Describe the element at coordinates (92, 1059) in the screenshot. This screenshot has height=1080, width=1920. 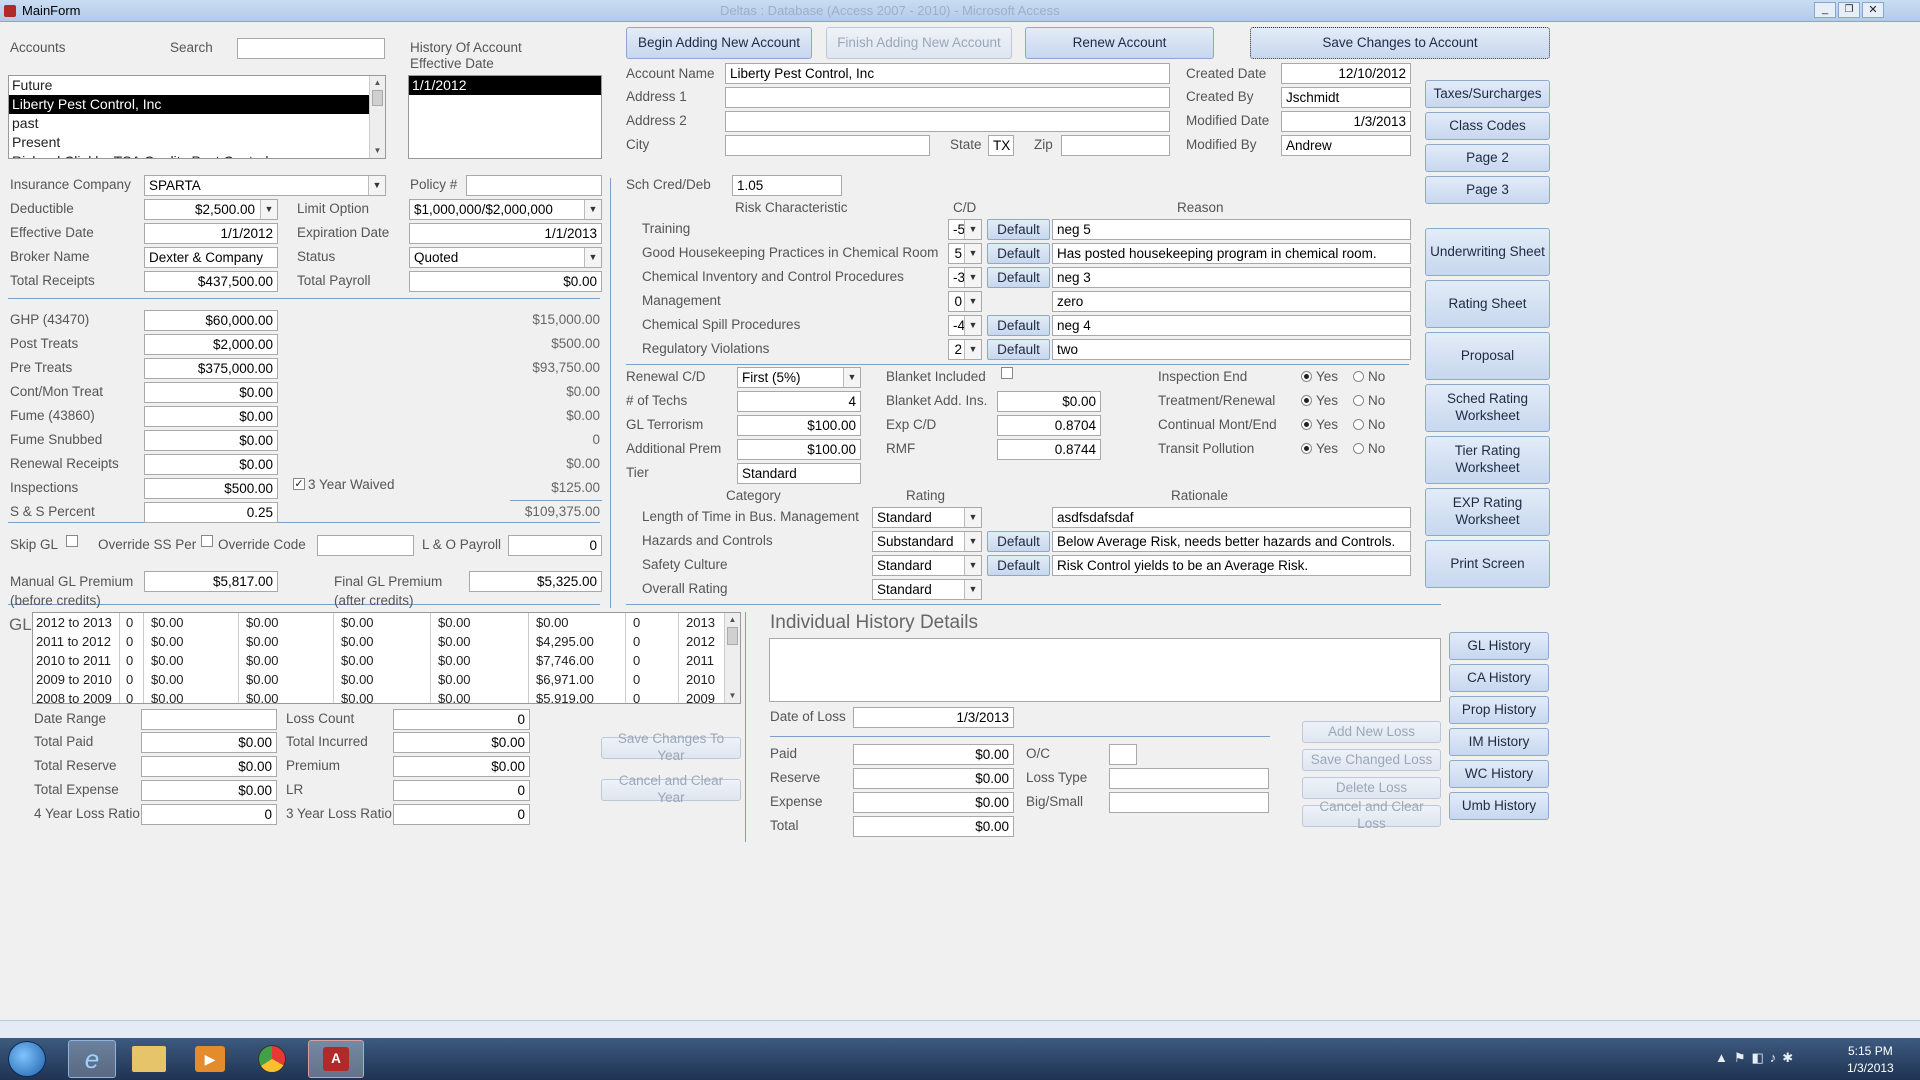
I see `internet-explorer-icon: e` at that location.